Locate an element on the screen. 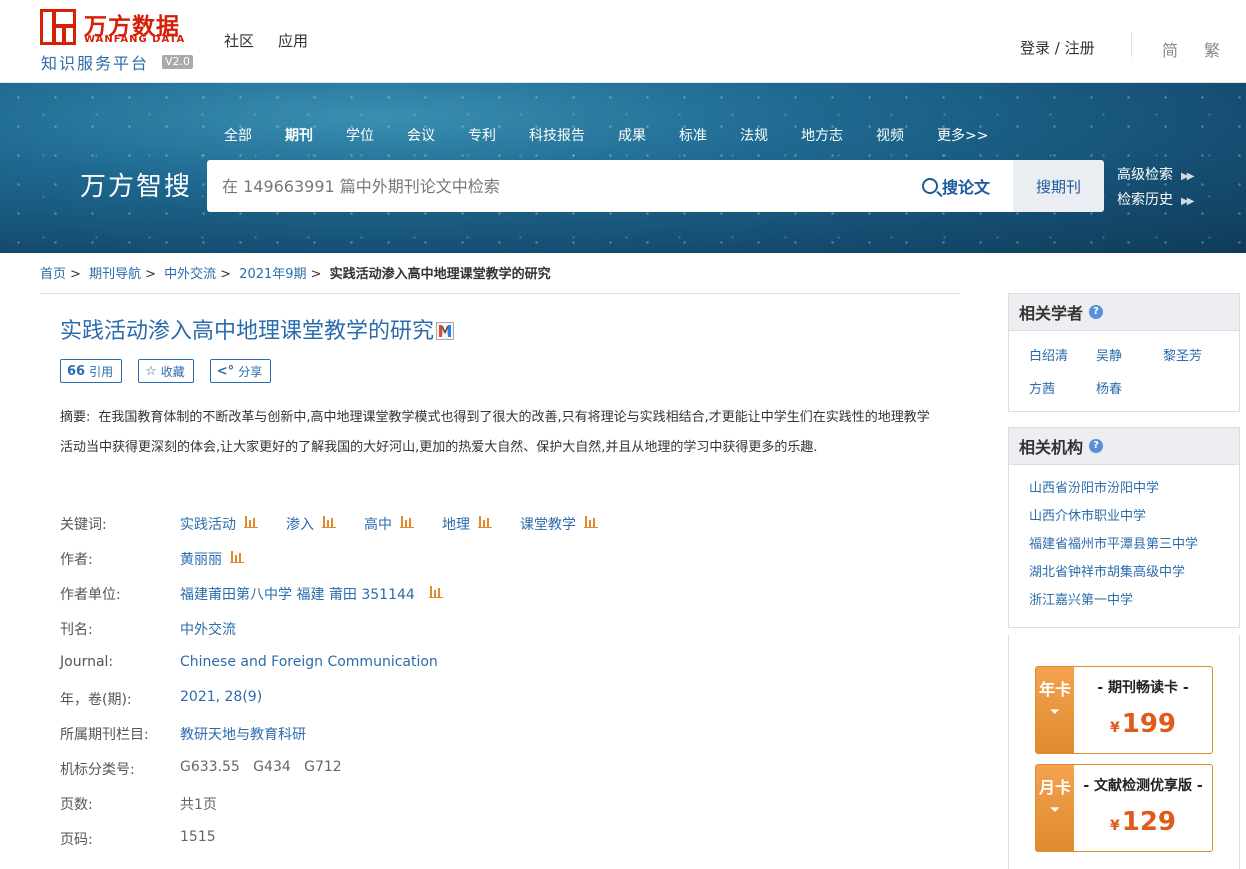  tab-all: 全部 is located at coordinates (238, 135).